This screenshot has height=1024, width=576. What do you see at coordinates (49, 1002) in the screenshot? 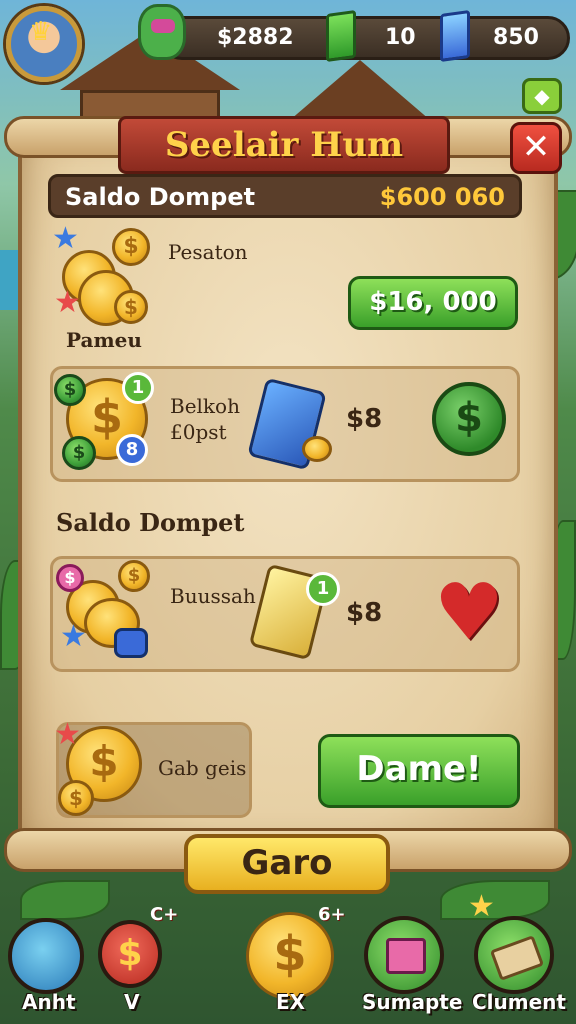
I see `nav-label: Anht` at bounding box center [49, 1002].